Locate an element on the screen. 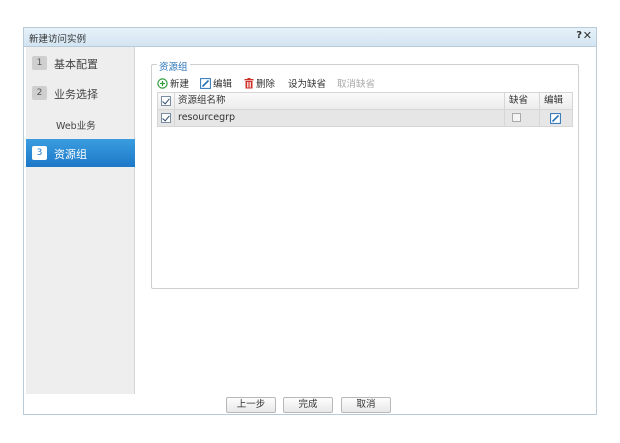 The height and width of the screenshot is (443, 620). column-header-edit: 编辑 is located at coordinates (553, 101).